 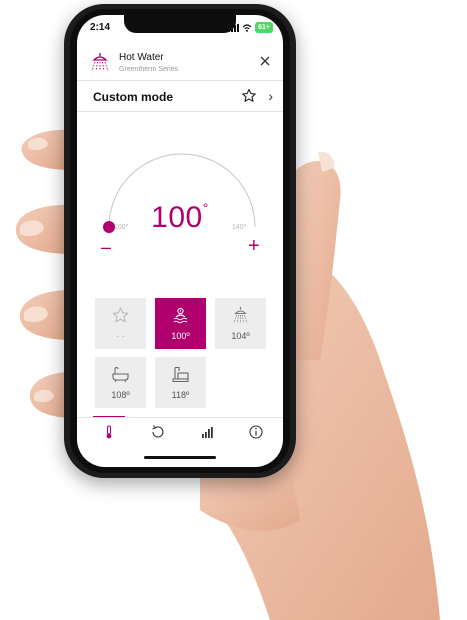 I want to click on app-header: Hot Water Greentherm Series, so click(x=180, y=63).